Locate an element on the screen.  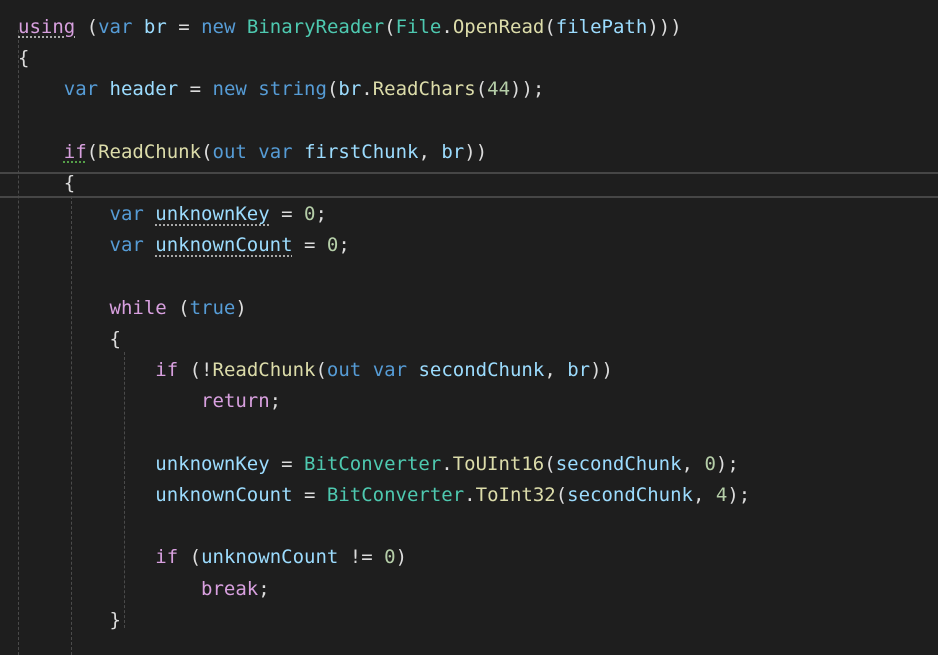
code-token: br is located at coordinates (453, 151).